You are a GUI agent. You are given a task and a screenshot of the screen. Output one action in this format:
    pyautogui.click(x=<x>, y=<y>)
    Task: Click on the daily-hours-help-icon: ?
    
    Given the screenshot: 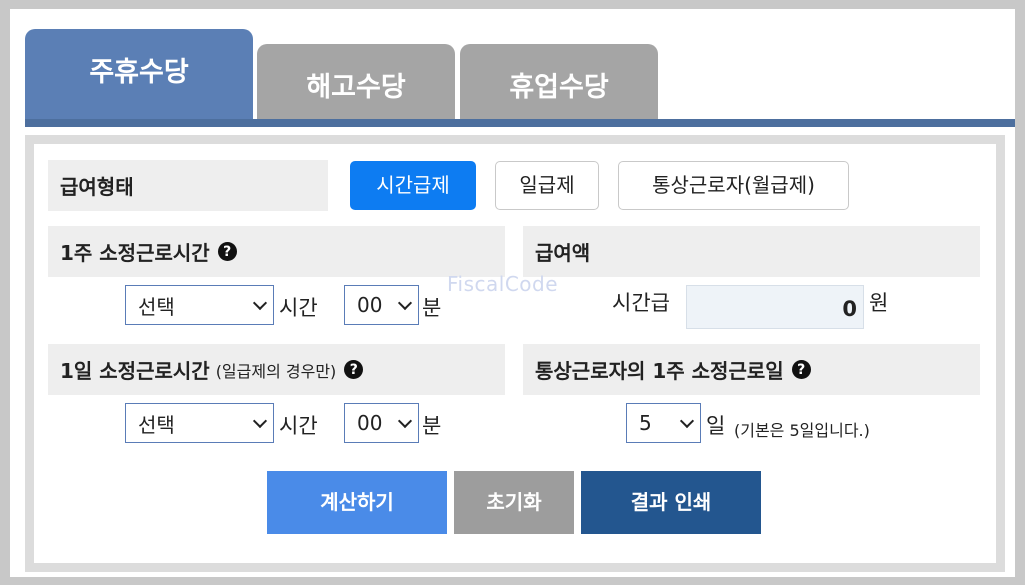 What is the action you would take?
    pyautogui.click(x=354, y=369)
    